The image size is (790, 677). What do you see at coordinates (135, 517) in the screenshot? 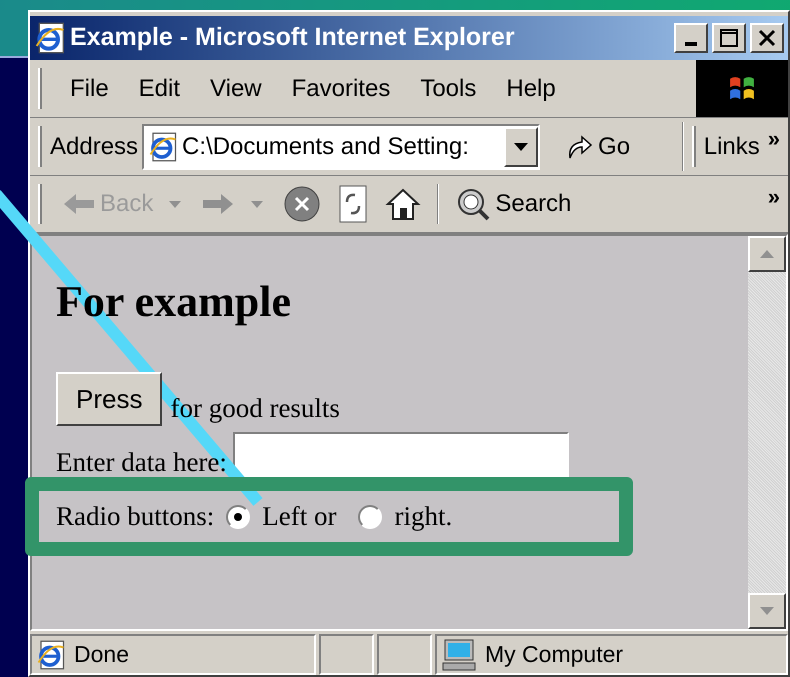
I see `radio-group-label: Radio buttons:` at bounding box center [135, 517].